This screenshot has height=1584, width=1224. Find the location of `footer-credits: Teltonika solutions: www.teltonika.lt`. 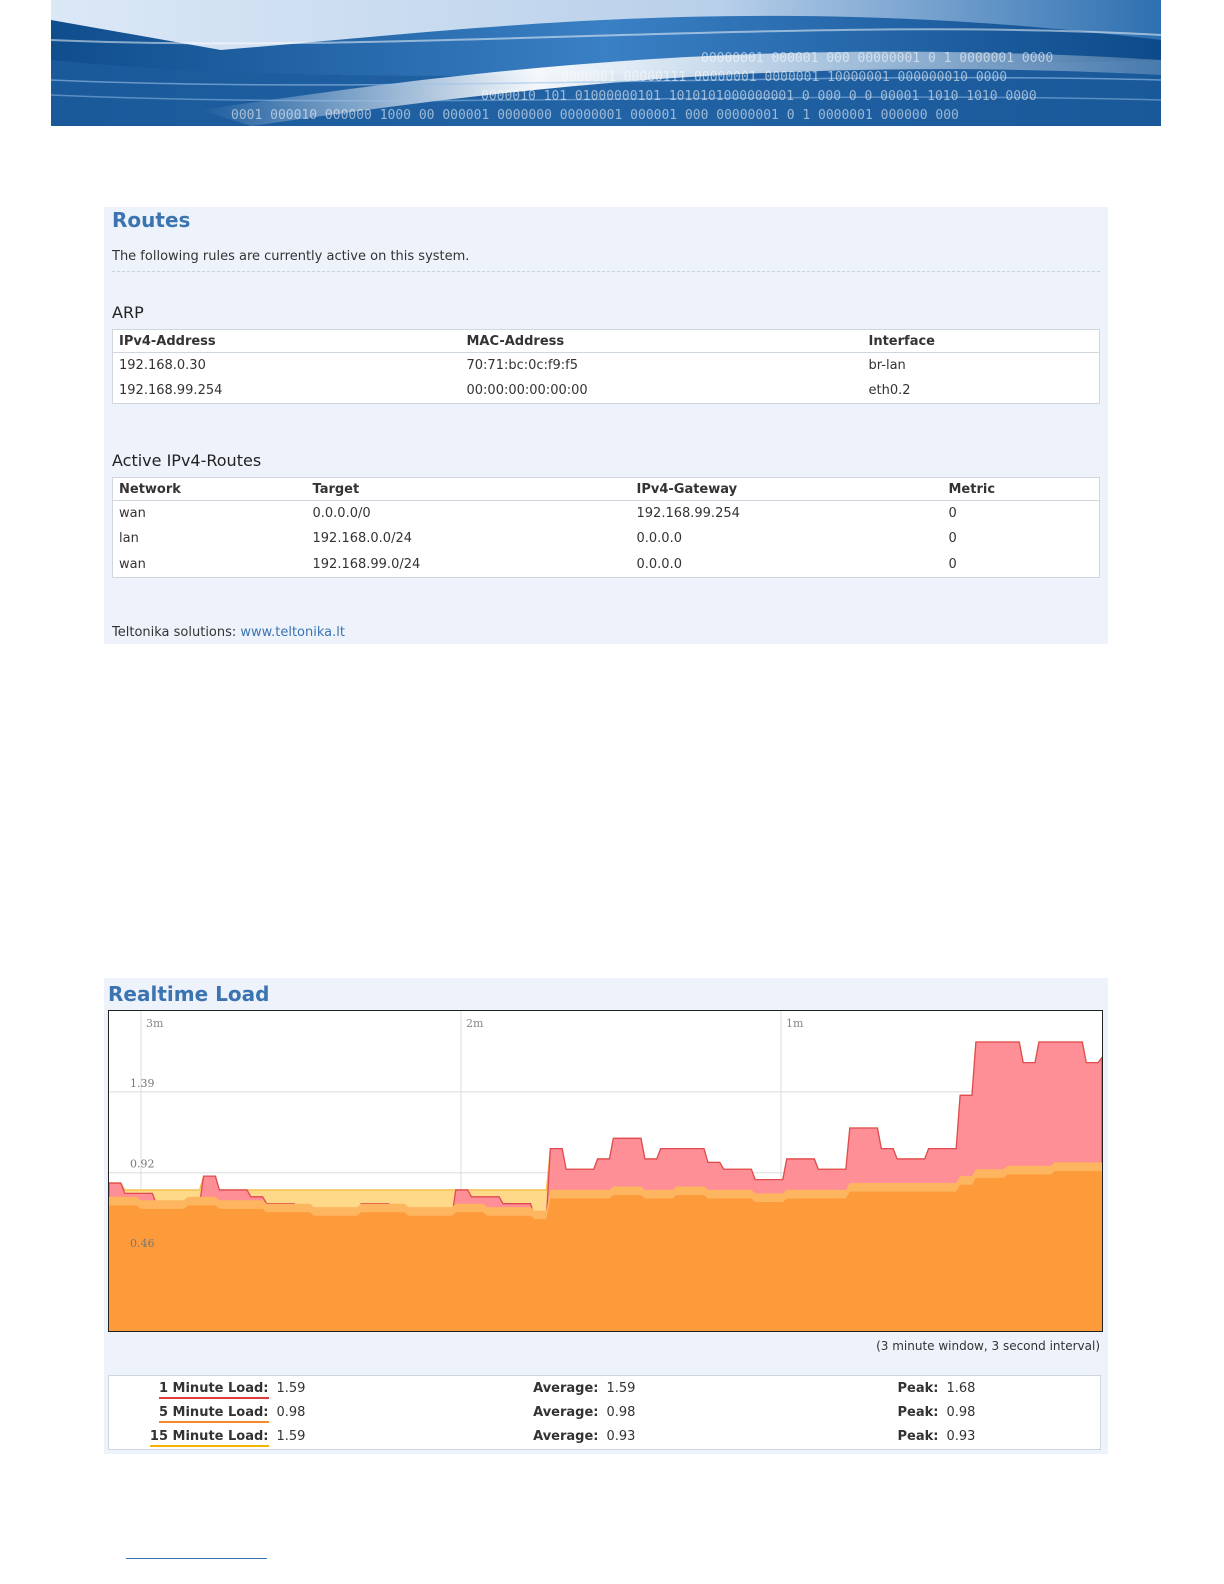

footer-credits: Teltonika solutions: www.teltonika.lt is located at coordinates (228, 632).